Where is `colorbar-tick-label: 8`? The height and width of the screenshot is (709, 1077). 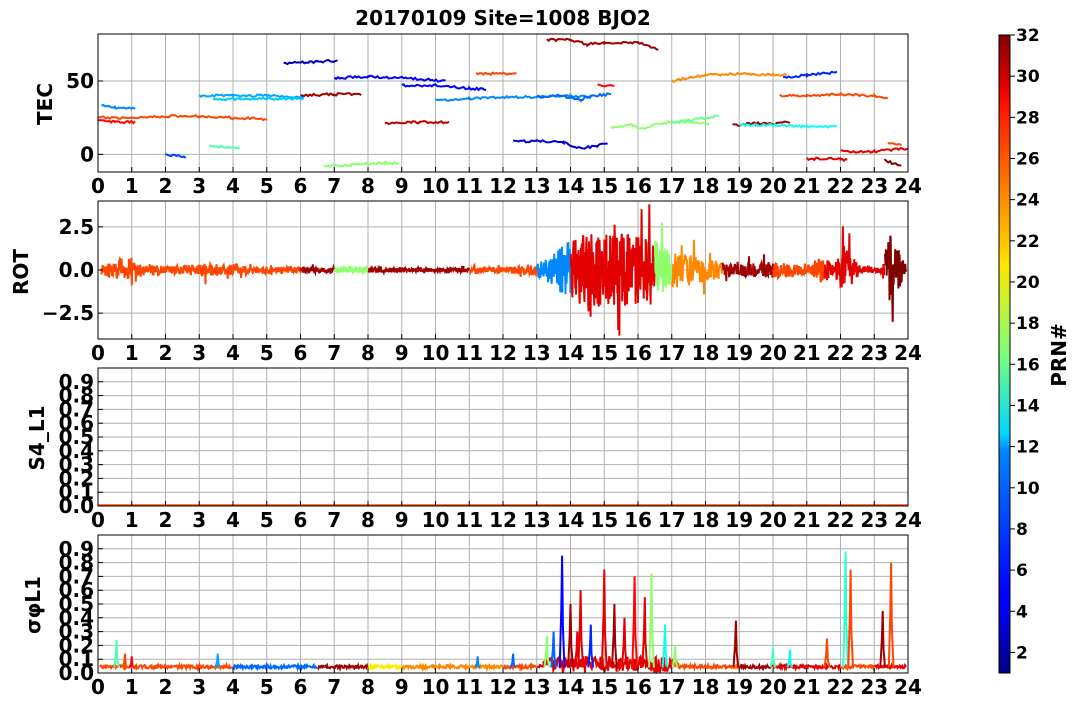
colorbar-tick-label: 8 is located at coordinates (1022, 530).